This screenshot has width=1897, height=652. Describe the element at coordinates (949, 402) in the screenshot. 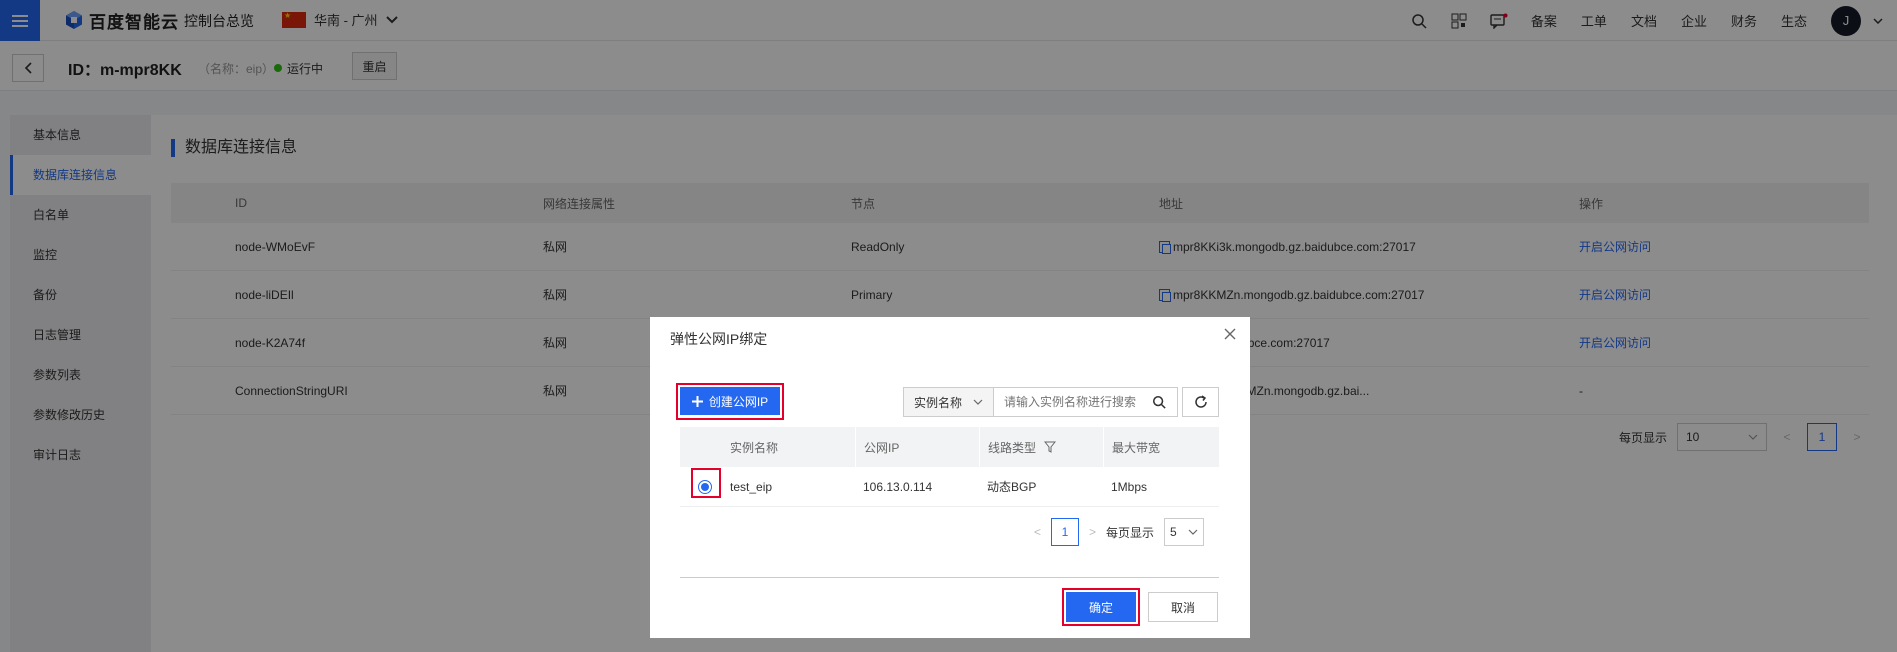

I see `search-key-select: 实例名称` at that location.